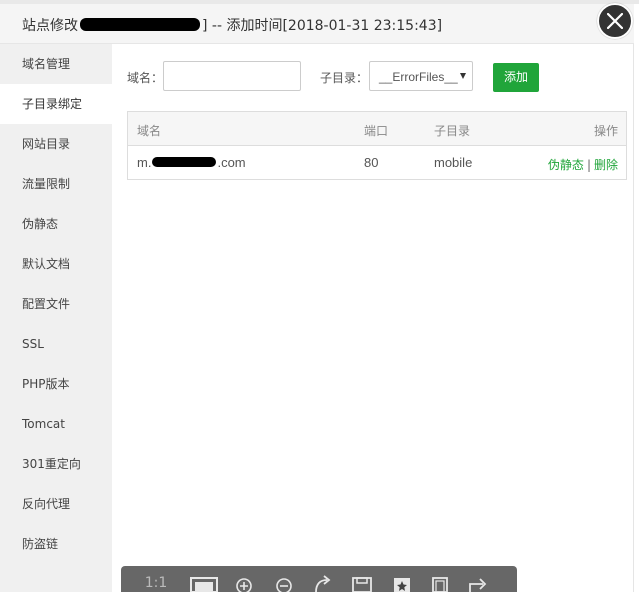  Describe the element at coordinates (56, 344) in the screenshot. I see `sidebar-item-ssl: SSL` at that location.